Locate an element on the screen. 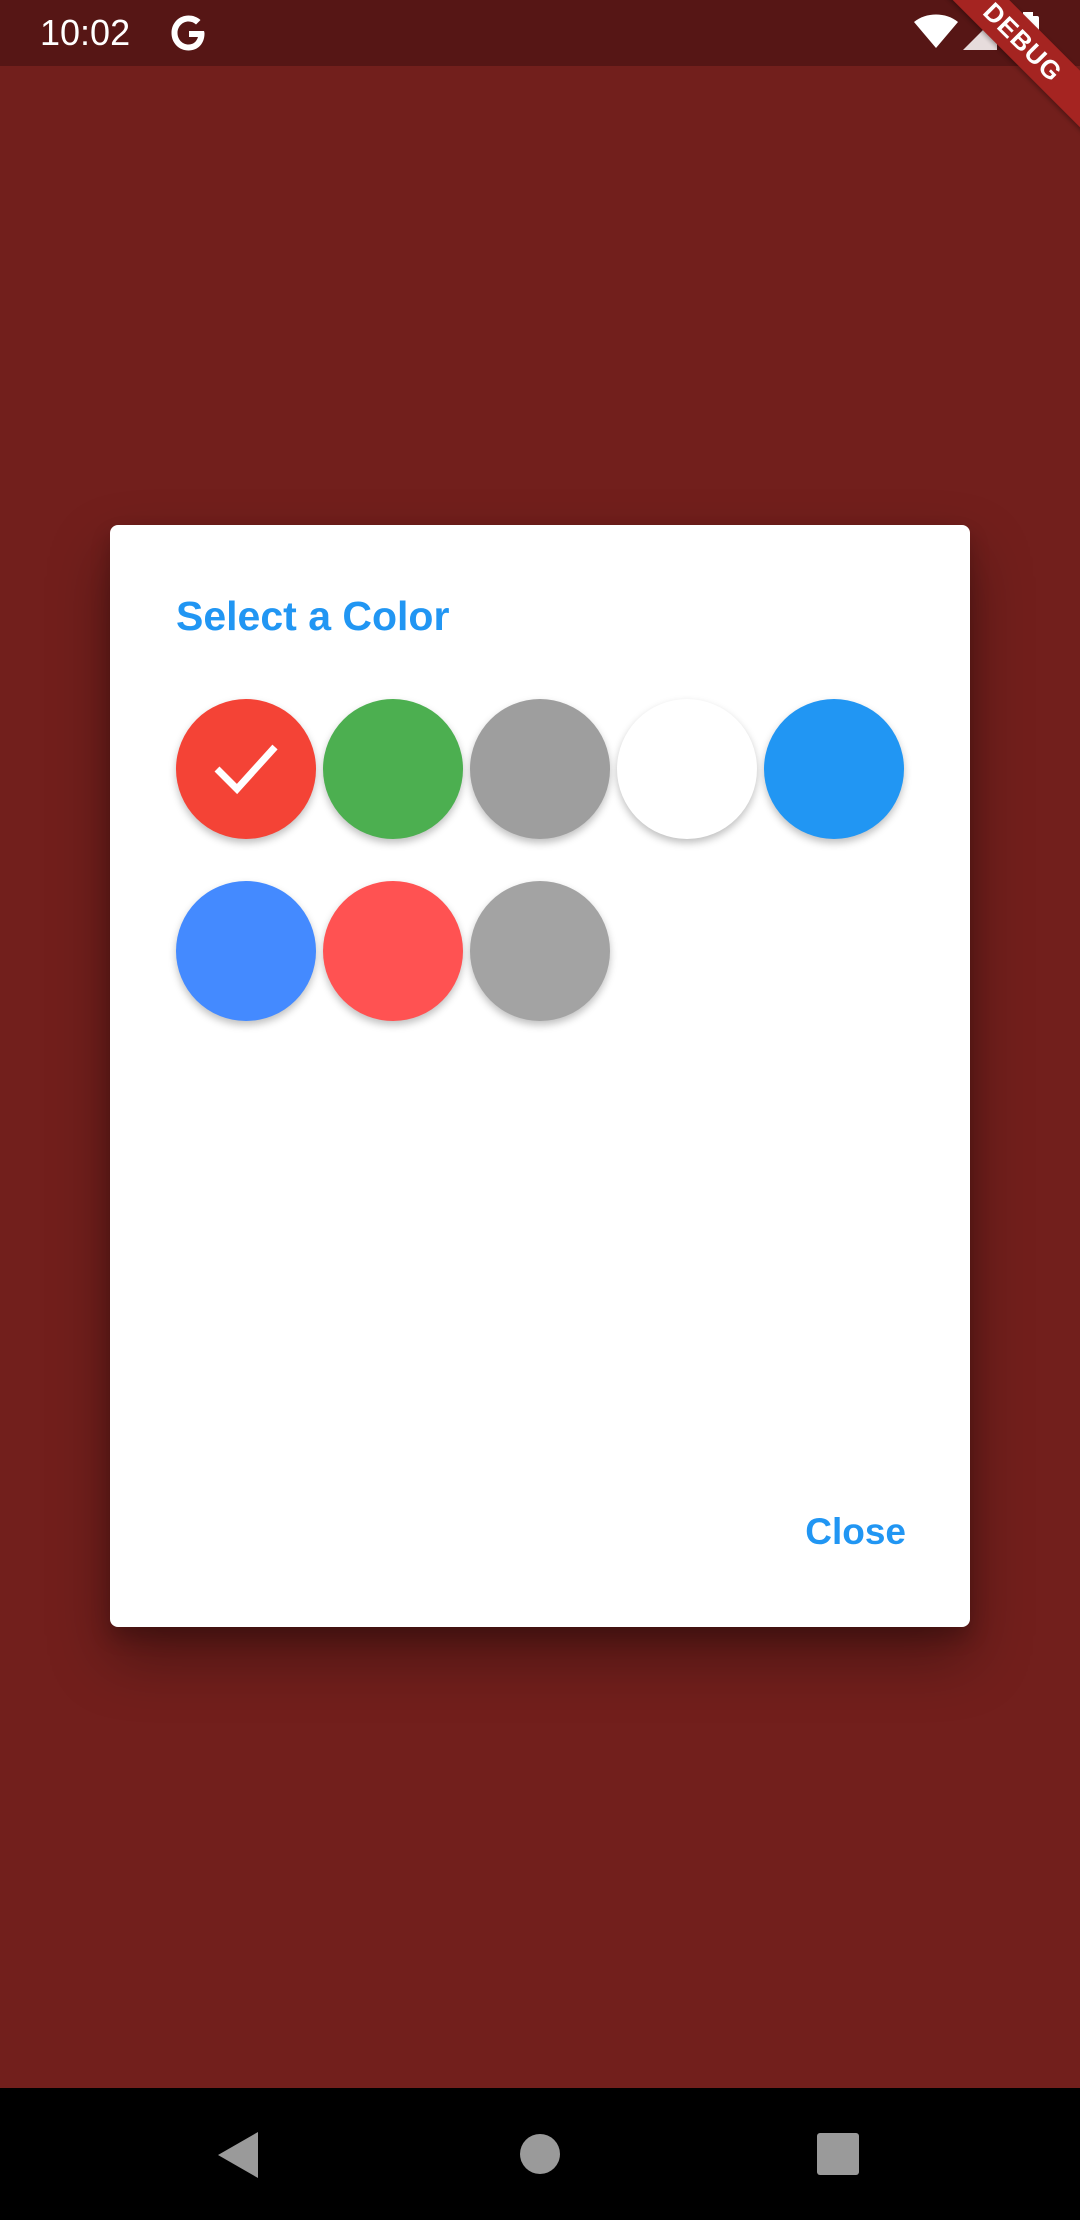 This screenshot has width=1080, height=2220. dialog-title: Select a Color is located at coordinates (313, 616).